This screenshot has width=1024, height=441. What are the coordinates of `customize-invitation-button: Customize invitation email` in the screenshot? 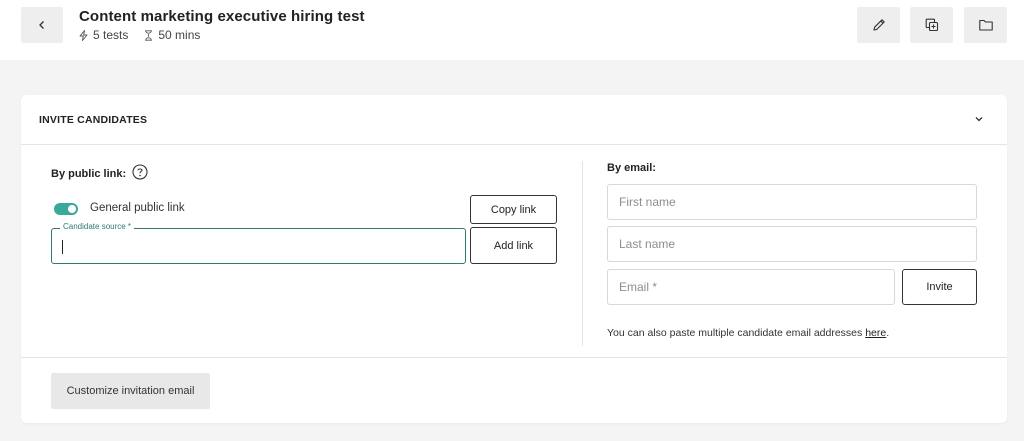 It's located at (130, 391).